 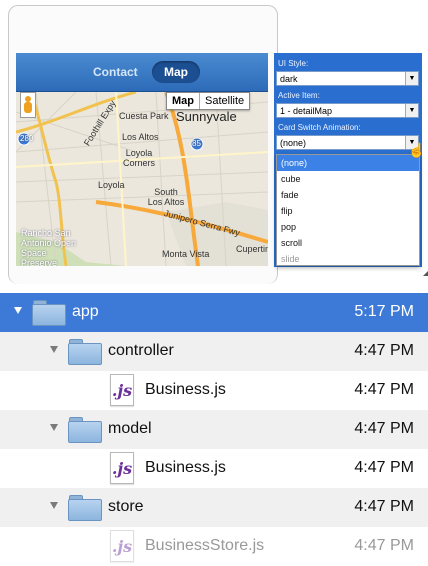 What do you see at coordinates (205, 545) in the screenshot?
I see `tree-item-name: BusinessStore.js` at bounding box center [205, 545].